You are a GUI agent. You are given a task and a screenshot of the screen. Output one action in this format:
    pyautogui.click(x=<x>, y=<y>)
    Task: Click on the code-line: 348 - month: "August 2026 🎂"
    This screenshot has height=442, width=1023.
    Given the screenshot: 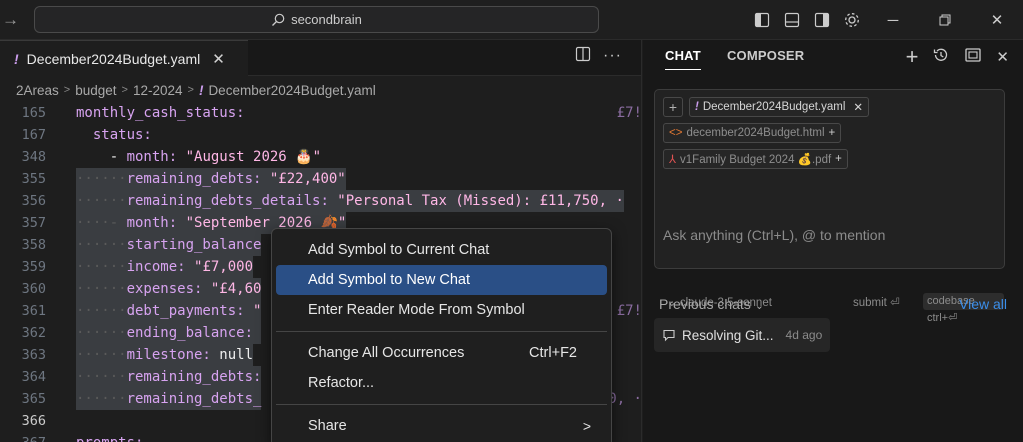 What is the action you would take?
    pyautogui.click(x=320, y=157)
    